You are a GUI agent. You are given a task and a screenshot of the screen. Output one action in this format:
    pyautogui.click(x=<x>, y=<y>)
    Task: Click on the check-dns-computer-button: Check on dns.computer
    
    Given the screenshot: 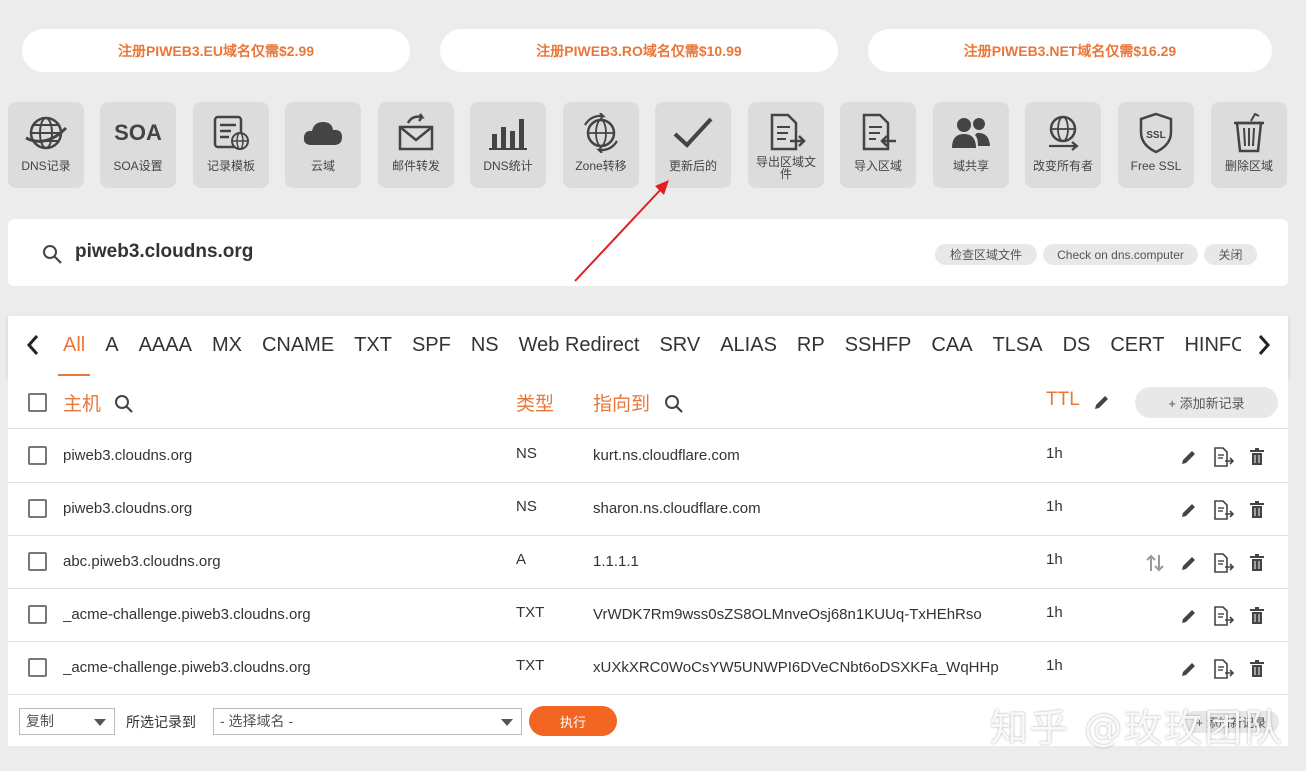 What is the action you would take?
    pyautogui.click(x=1120, y=254)
    